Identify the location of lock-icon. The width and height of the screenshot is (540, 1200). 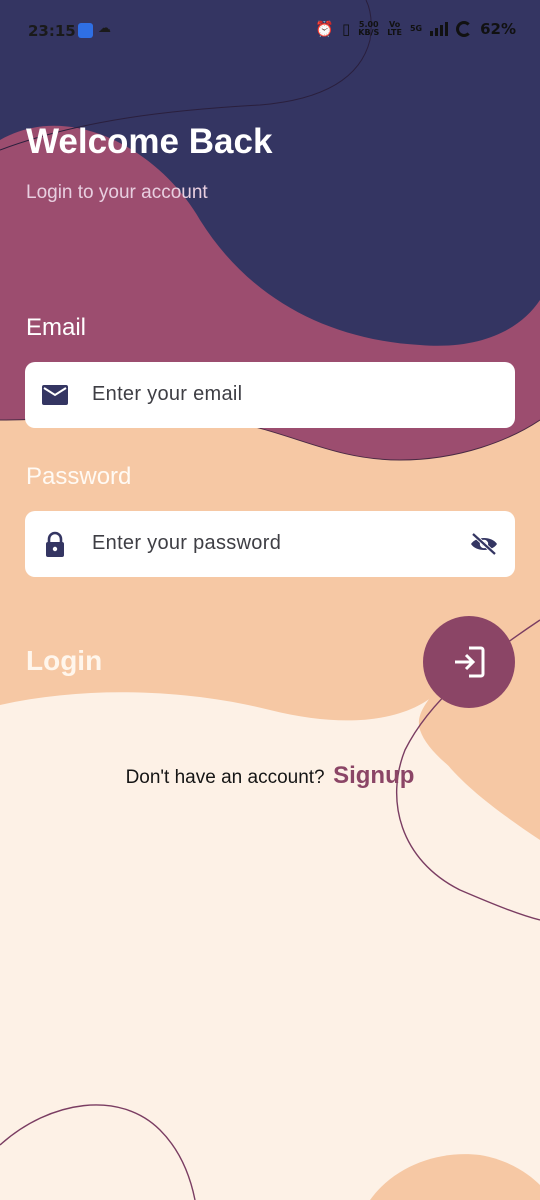
(55, 544).